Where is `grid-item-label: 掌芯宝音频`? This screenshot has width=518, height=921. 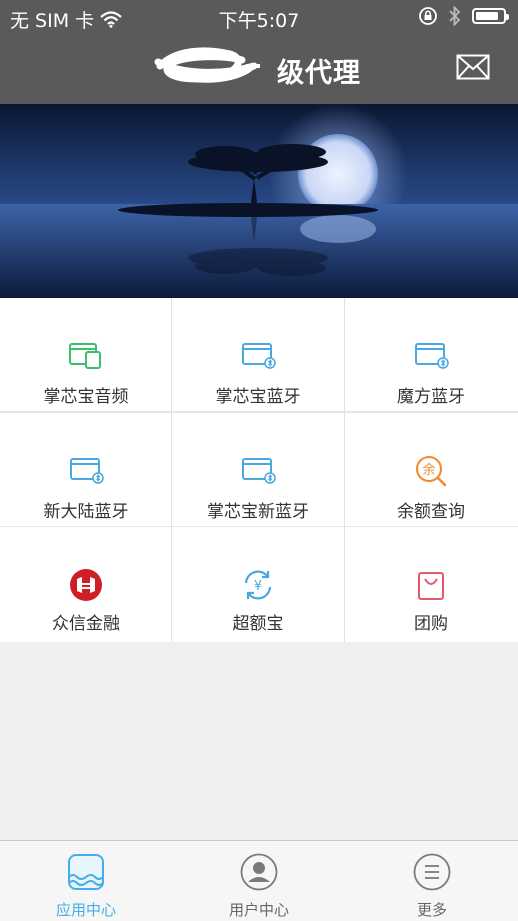 grid-item-label: 掌芯宝音频 is located at coordinates (86, 397).